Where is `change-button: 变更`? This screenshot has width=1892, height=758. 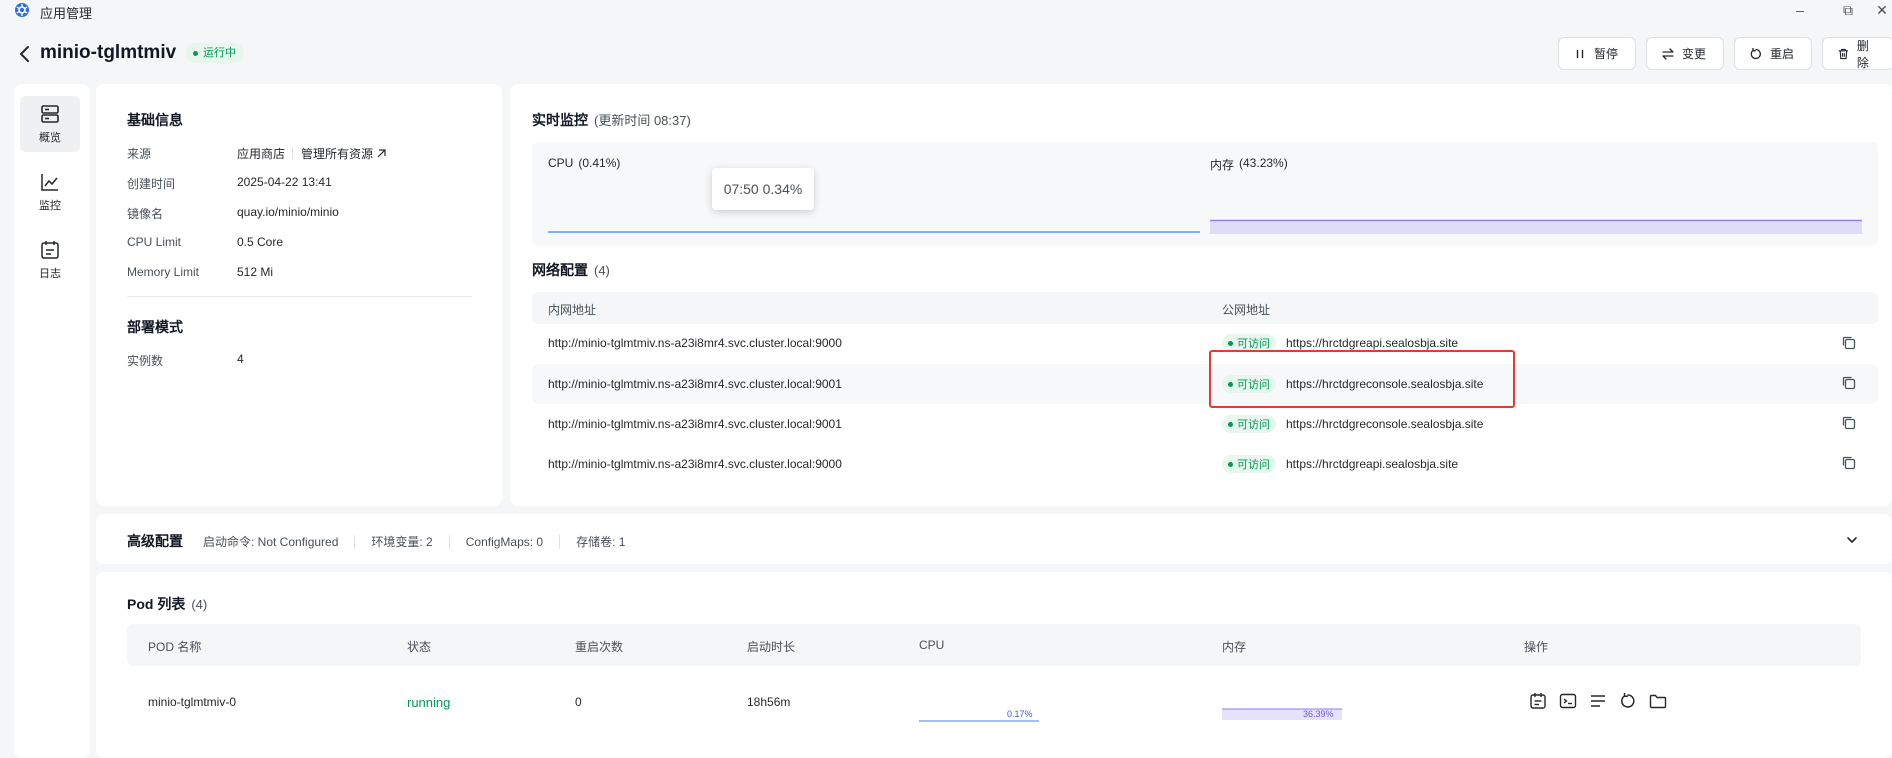
change-button: 变更 is located at coordinates (1685, 53).